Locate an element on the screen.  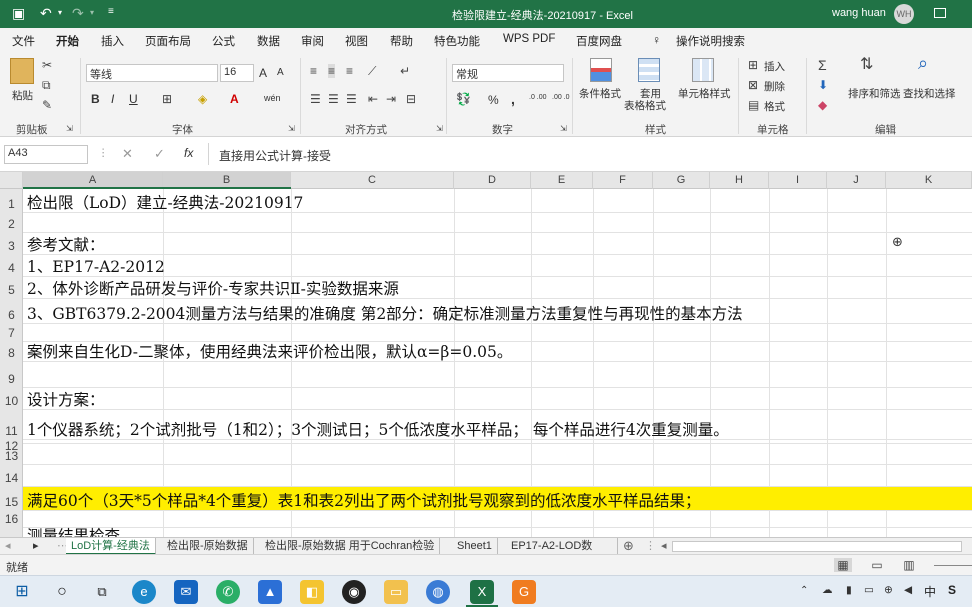
cell-text: 设计方案： is located at coordinates (66, 399).